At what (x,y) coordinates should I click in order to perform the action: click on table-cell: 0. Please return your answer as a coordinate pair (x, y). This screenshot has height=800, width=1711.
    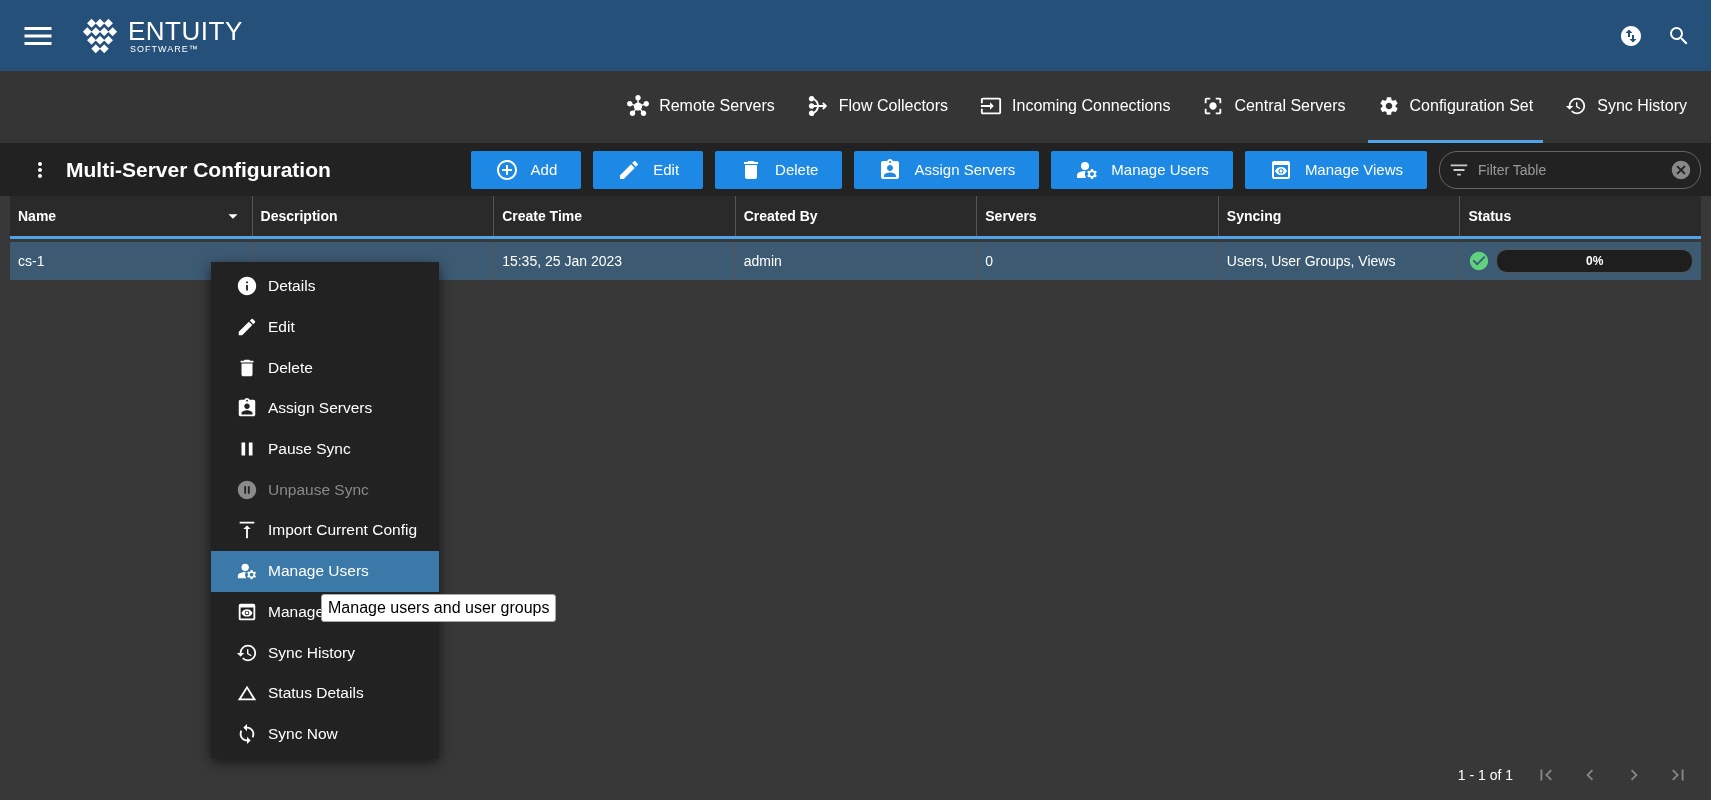
    Looking at the image, I should click on (989, 261).